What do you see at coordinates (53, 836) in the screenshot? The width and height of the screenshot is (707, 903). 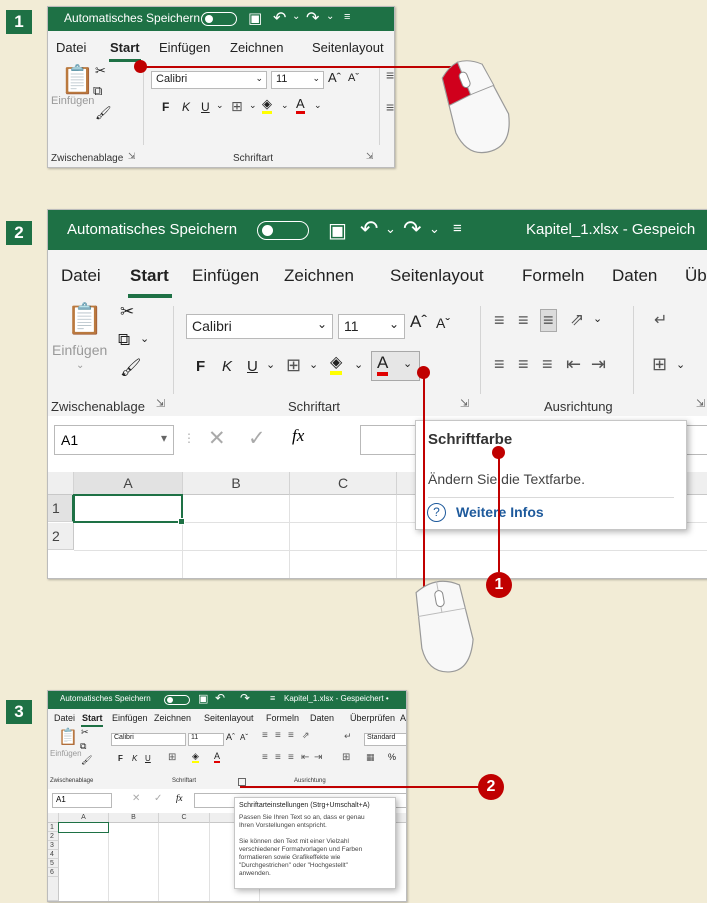 I see `row-header-2: 2` at bounding box center [53, 836].